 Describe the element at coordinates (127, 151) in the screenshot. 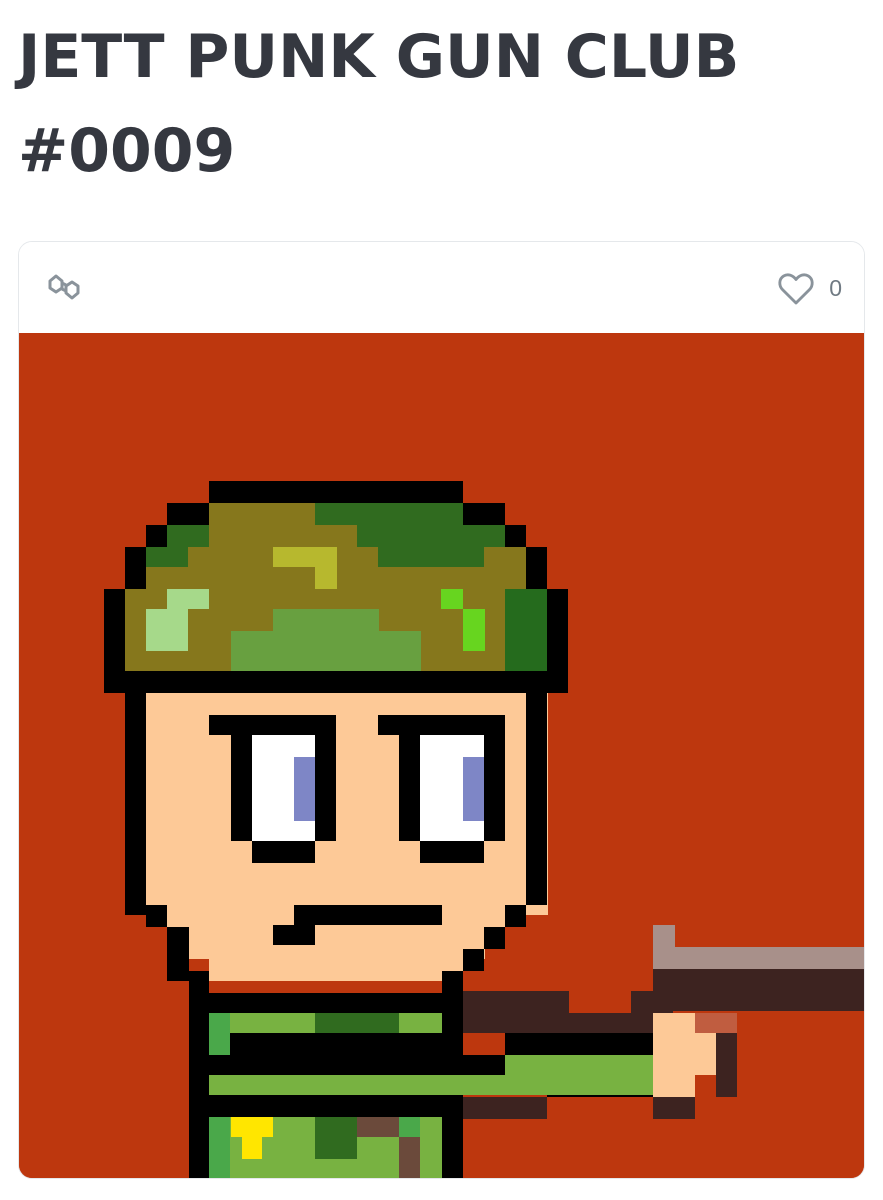

I see `item-title-number: #0009` at that location.